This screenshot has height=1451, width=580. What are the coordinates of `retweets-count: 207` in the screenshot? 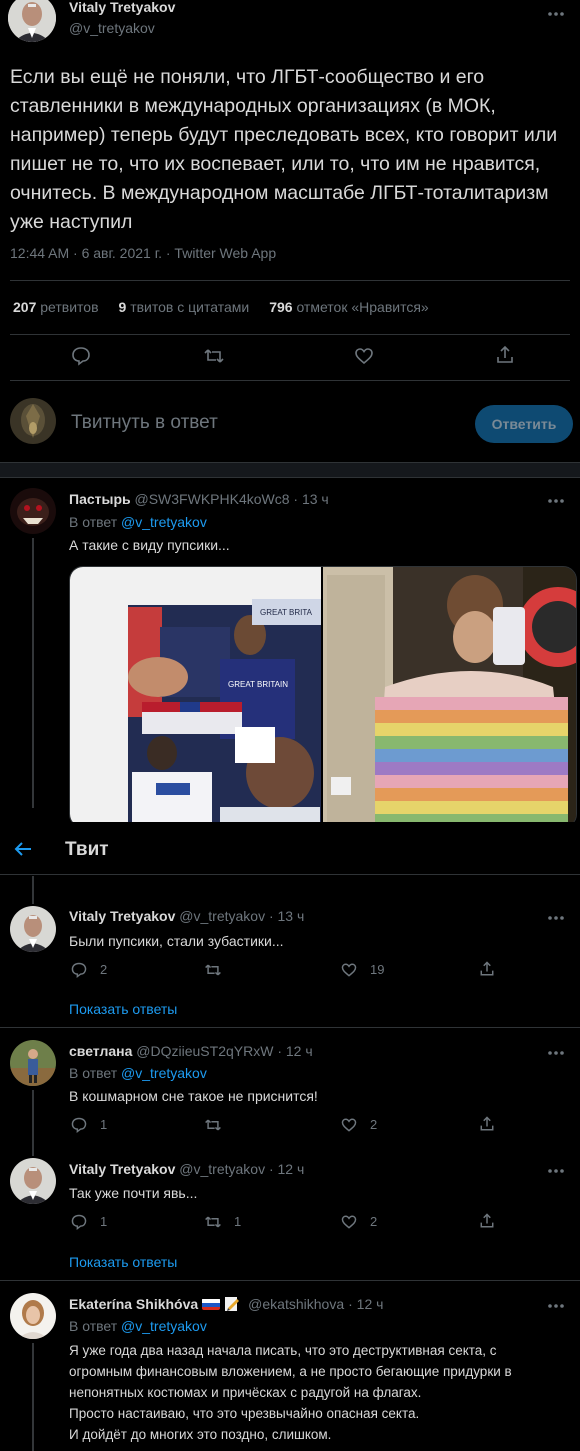 It's located at (25, 307).